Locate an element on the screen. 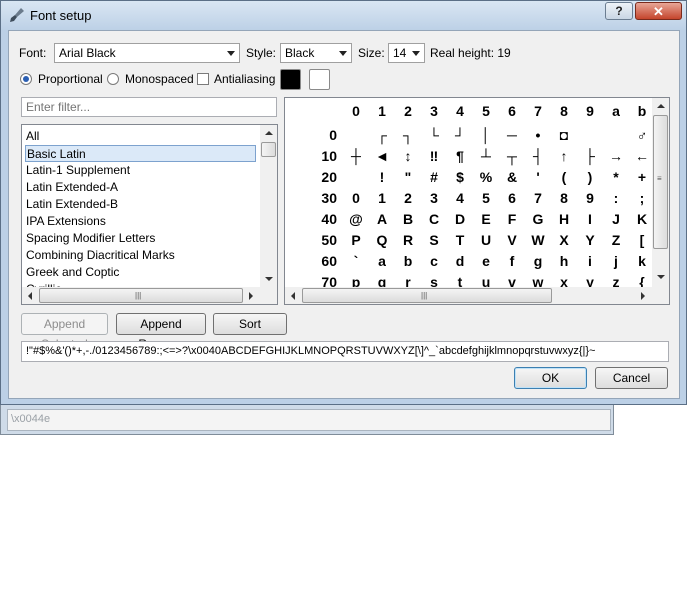 The height and width of the screenshot is (600, 687). antialiasing-label: Antialiasing is located at coordinates (244, 79).